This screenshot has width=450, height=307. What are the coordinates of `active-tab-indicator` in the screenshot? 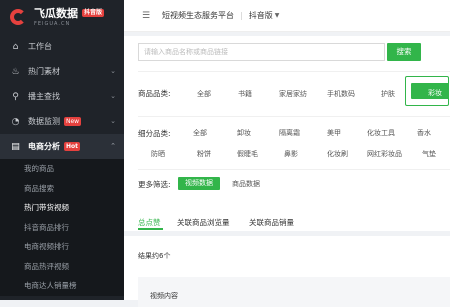 It's located at (150, 229).